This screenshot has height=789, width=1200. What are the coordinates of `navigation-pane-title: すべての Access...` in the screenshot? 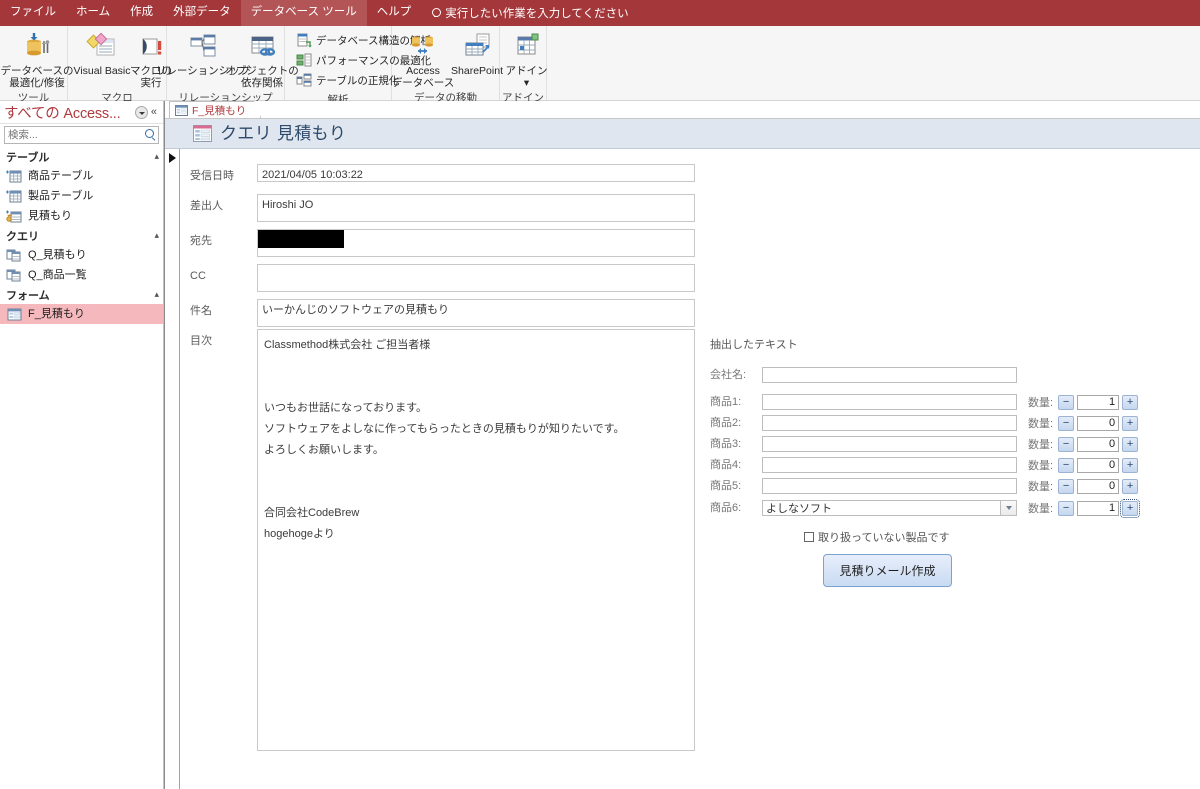 It's located at (62, 113).